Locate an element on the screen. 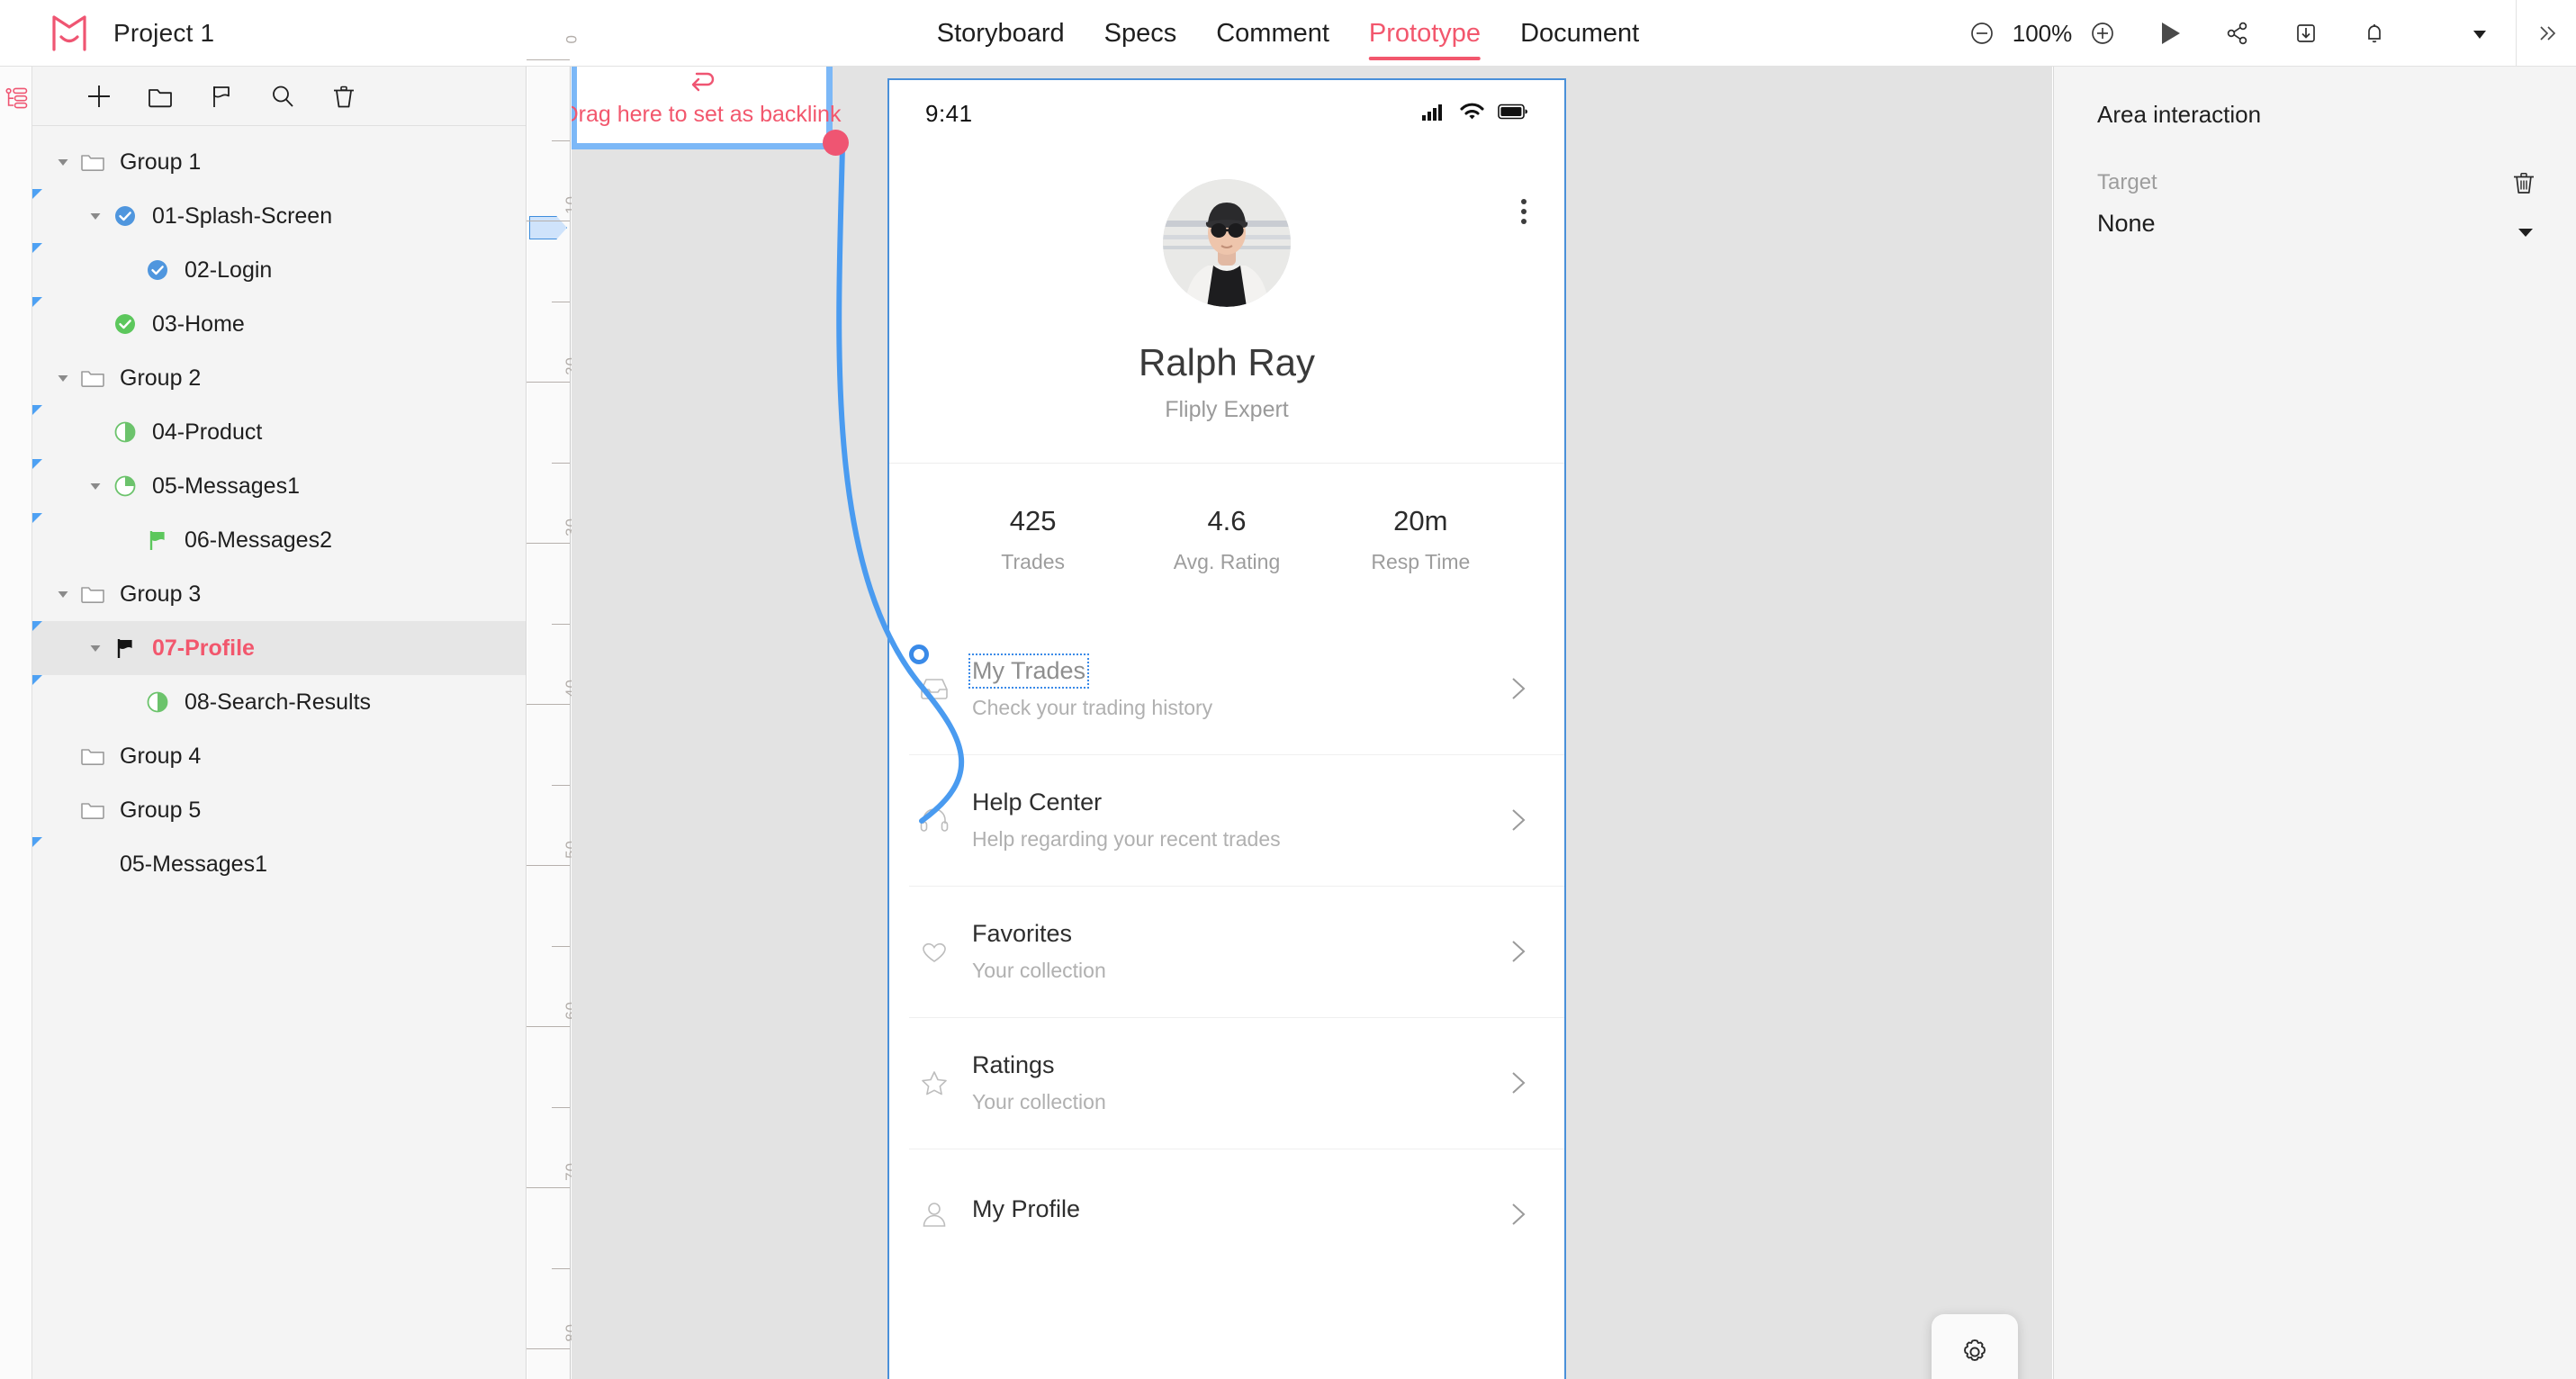  download-icon is located at coordinates (2305, 33).